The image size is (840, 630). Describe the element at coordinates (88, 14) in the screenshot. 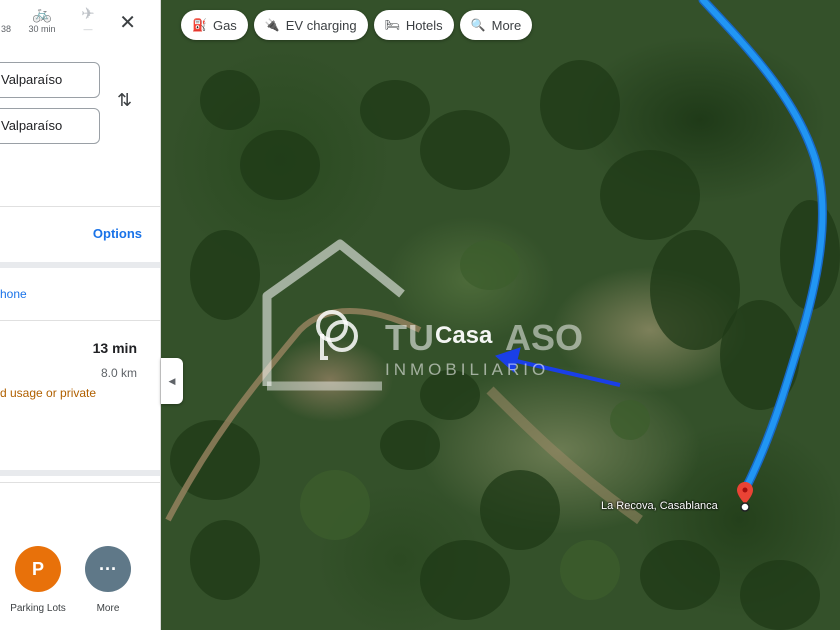

I see `airplane-icon: ✈` at that location.